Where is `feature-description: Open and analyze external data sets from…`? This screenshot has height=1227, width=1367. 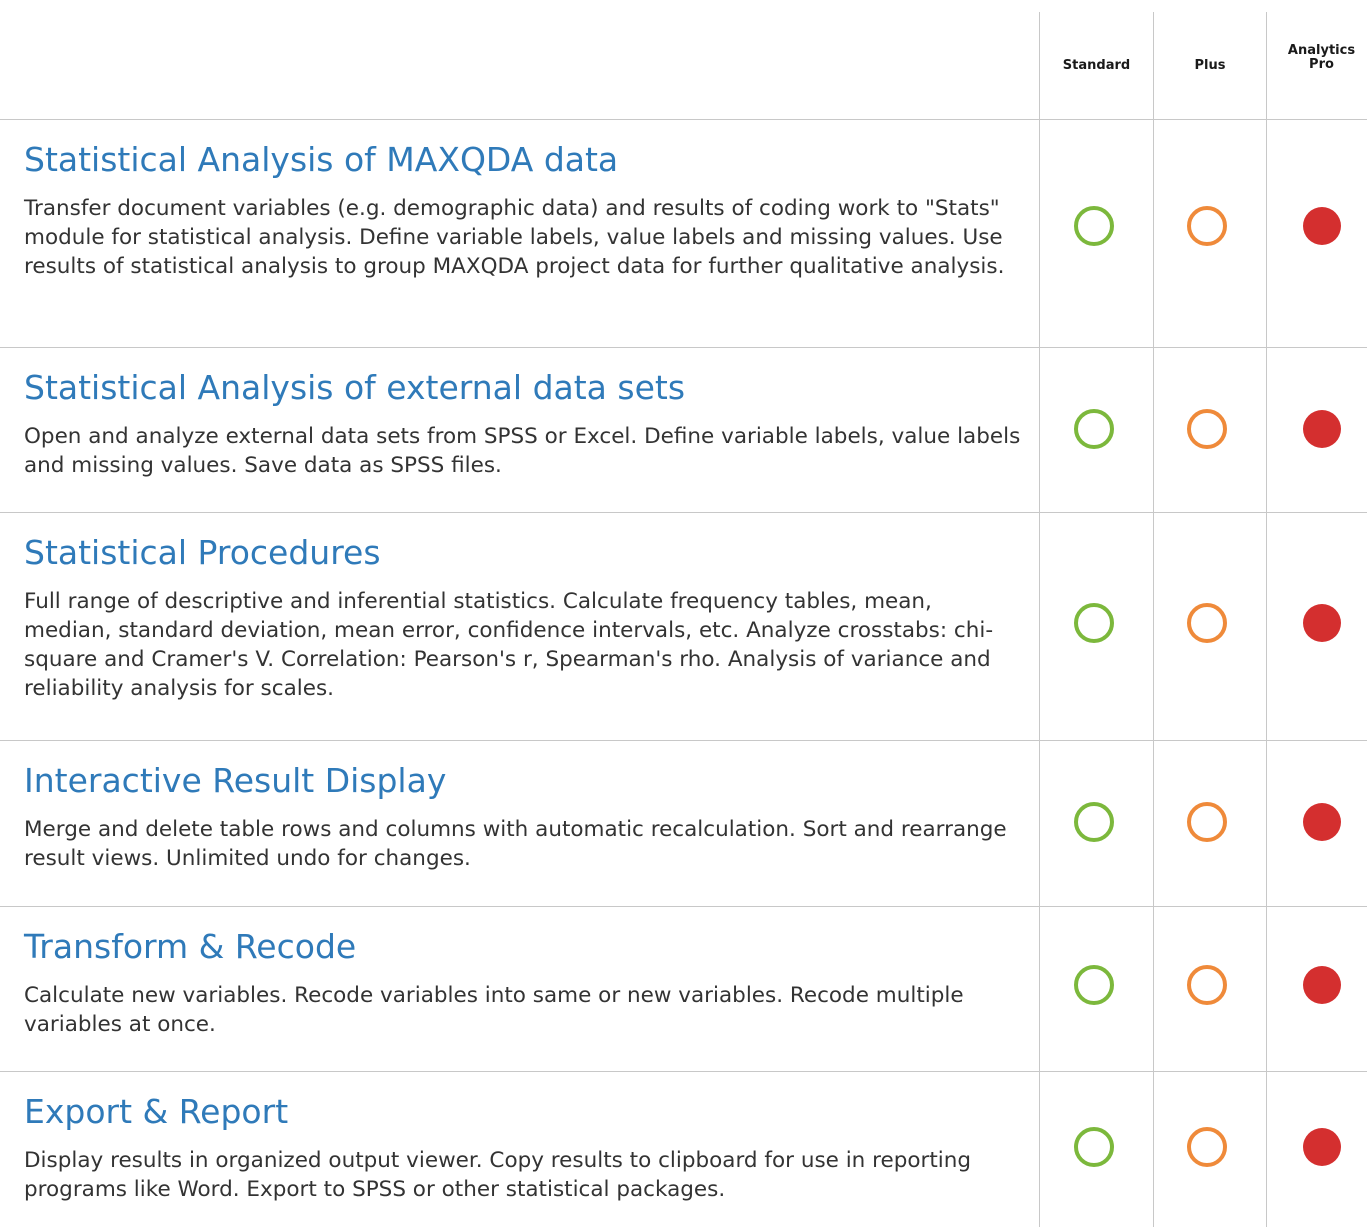 feature-description: Open and analyze external data sets from… is located at coordinates (522, 451).